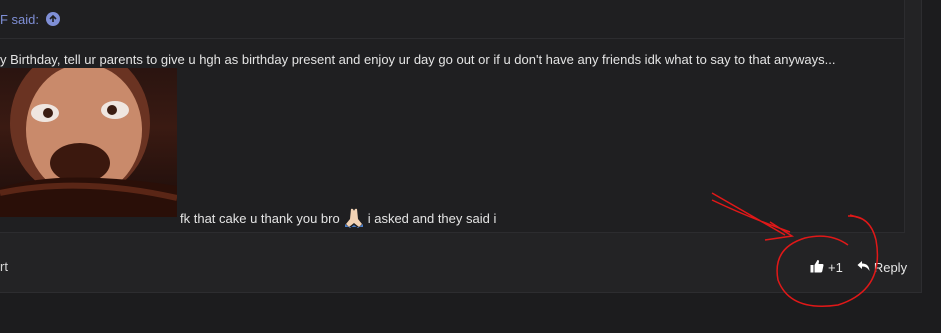 Image resolution: width=941 pixels, height=333 pixels. I want to click on arrow-up-circle-icon, so click(53, 19).